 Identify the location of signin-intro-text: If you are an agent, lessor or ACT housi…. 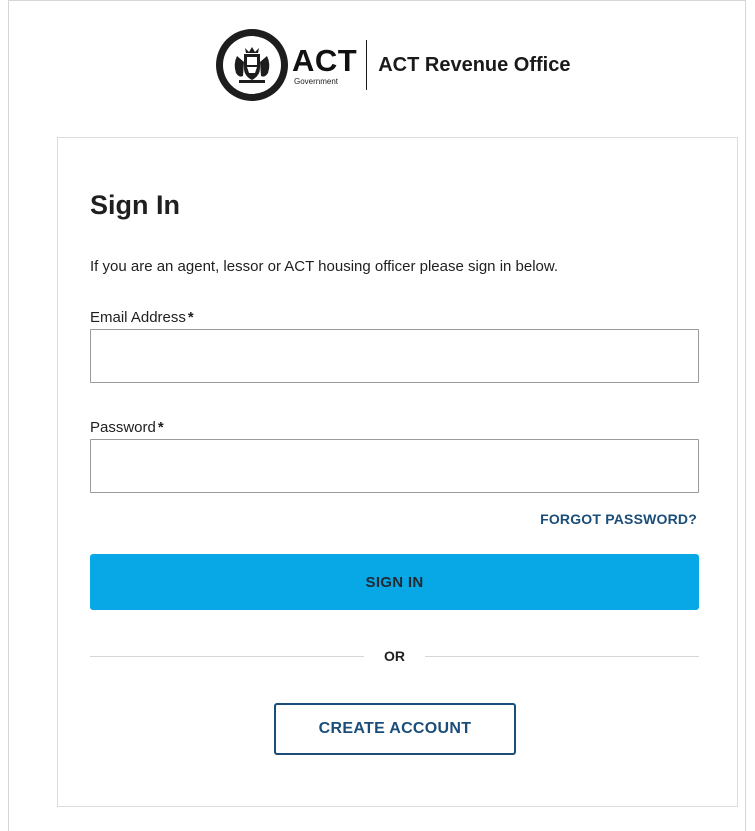
(324, 266).